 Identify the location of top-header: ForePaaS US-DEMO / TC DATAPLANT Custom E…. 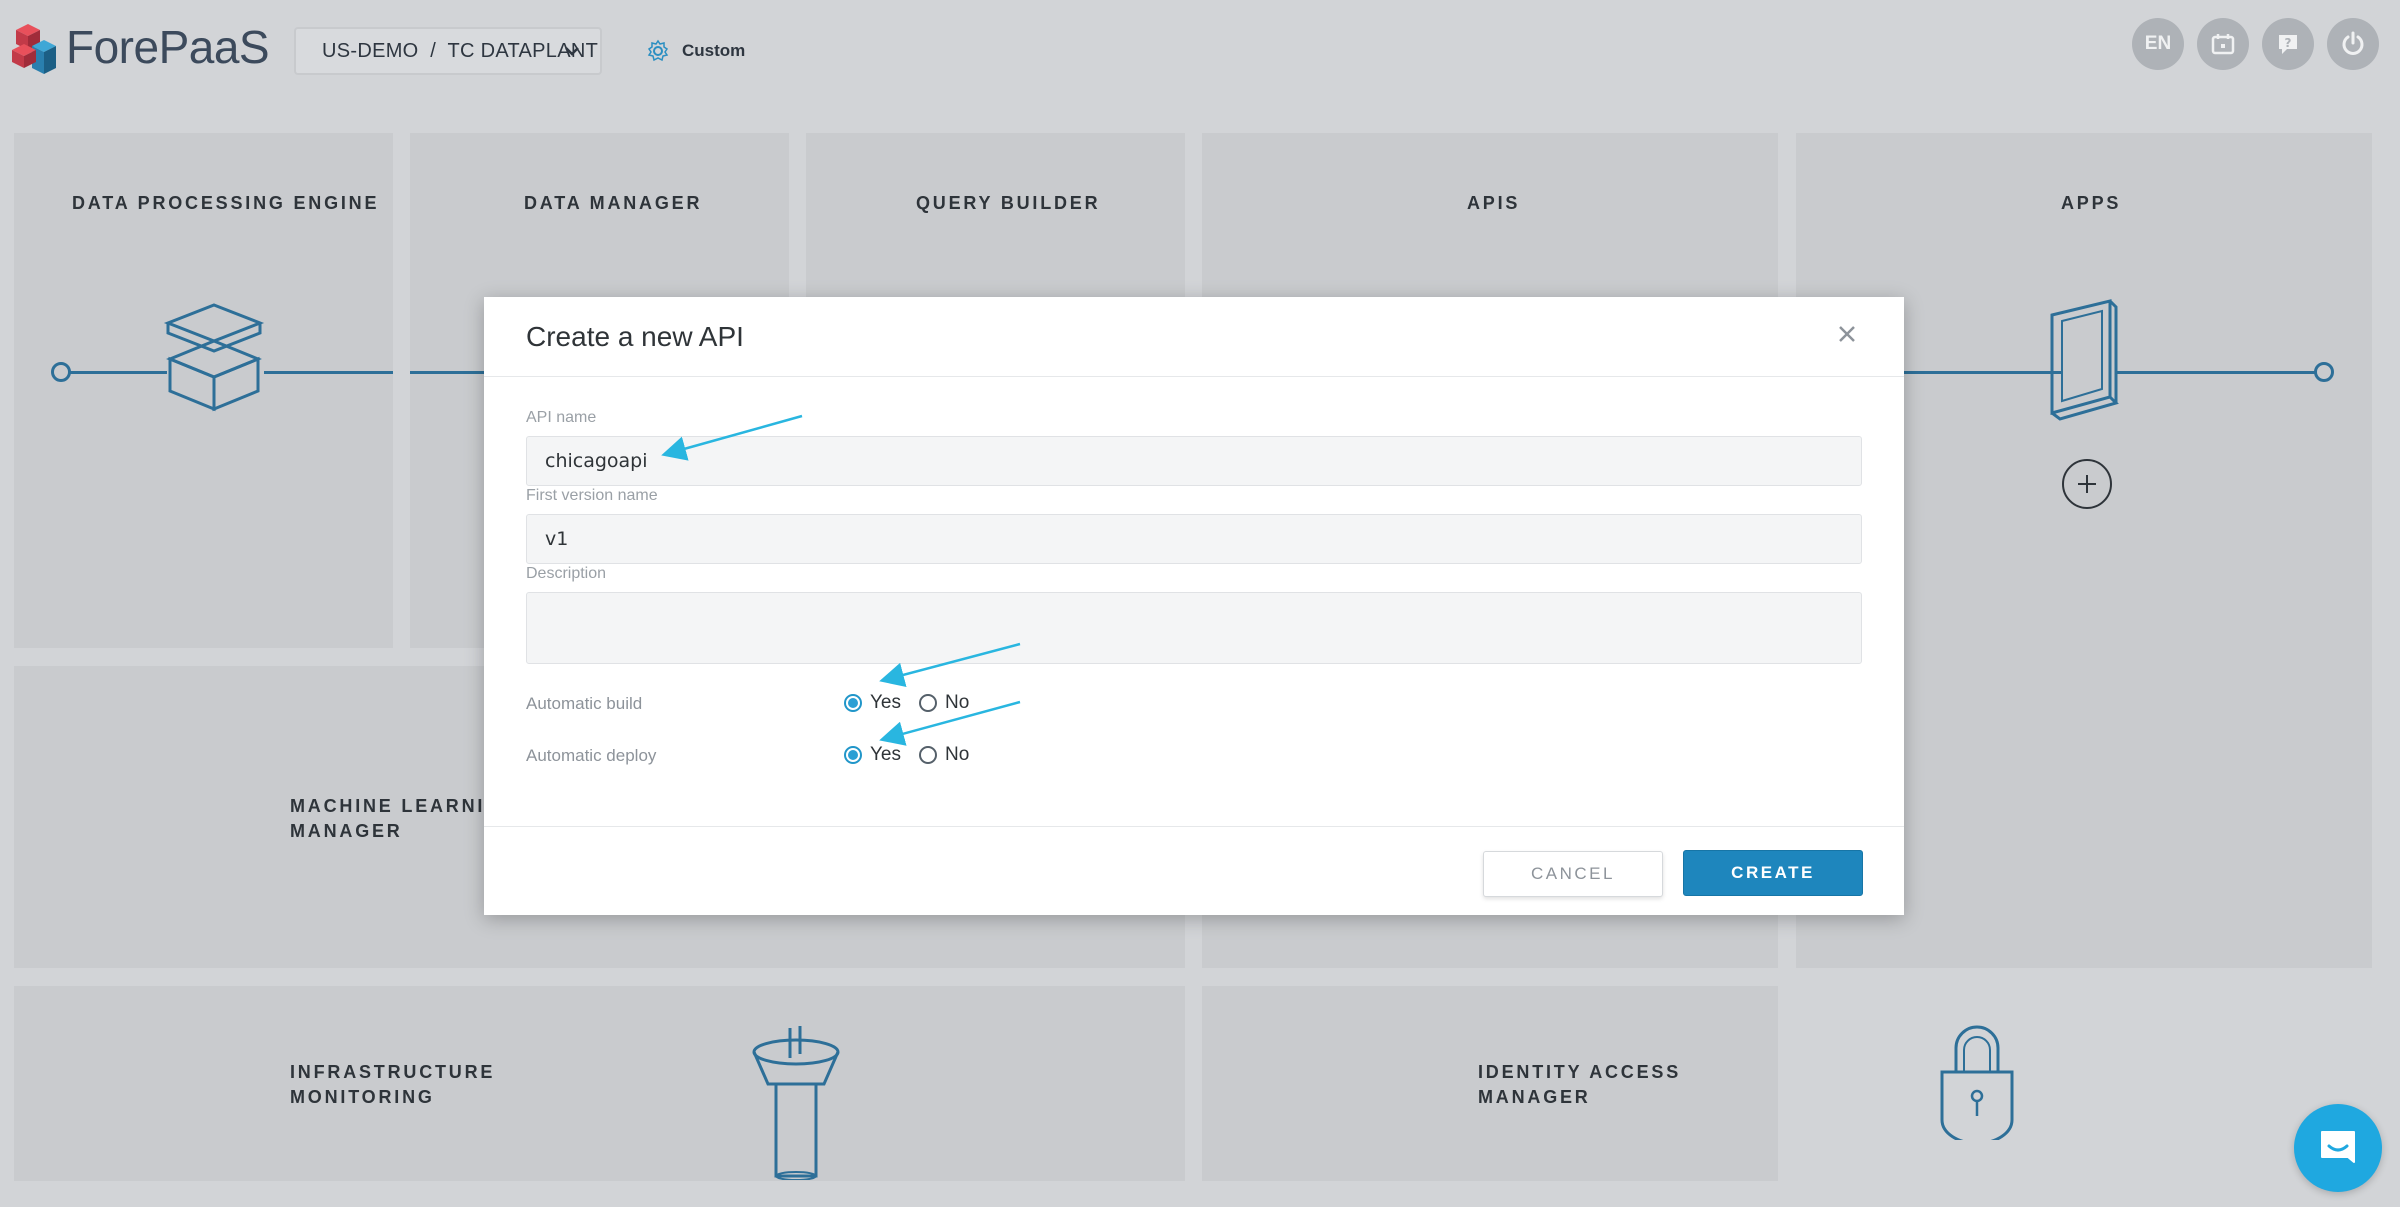
(1200, 52).